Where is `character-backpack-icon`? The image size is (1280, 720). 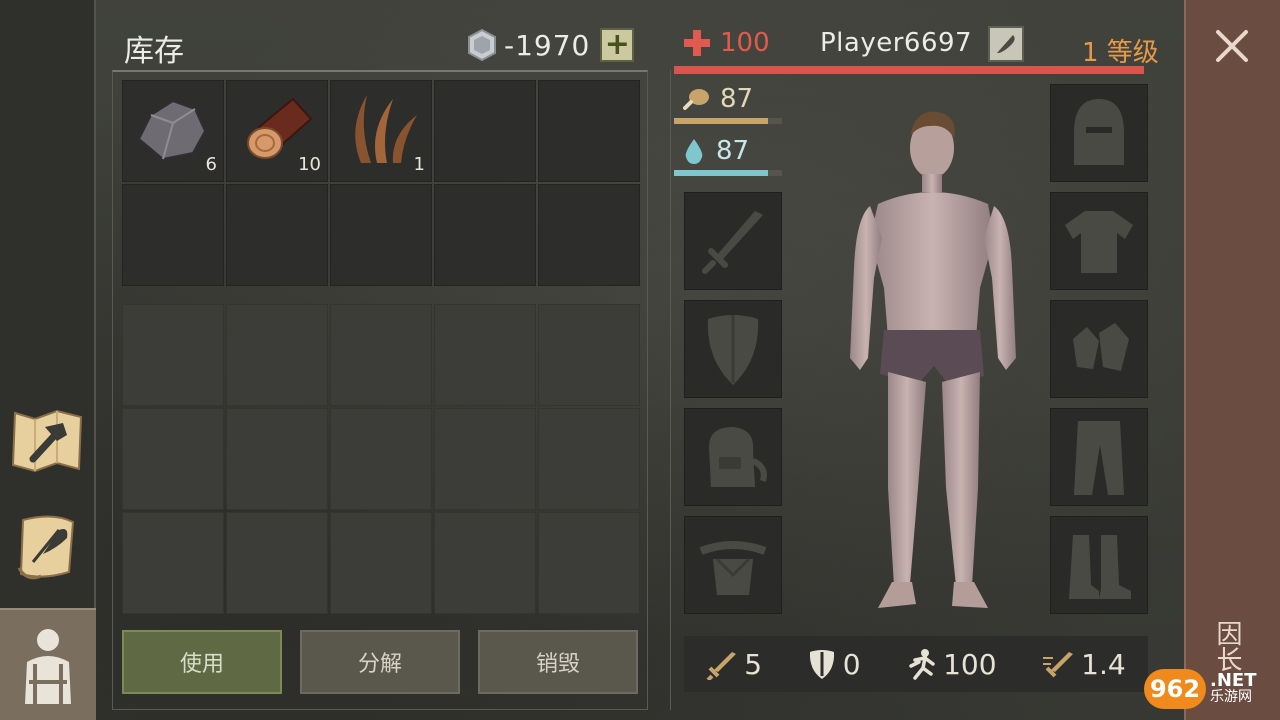
character-backpack-icon is located at coordinates (48, 666).